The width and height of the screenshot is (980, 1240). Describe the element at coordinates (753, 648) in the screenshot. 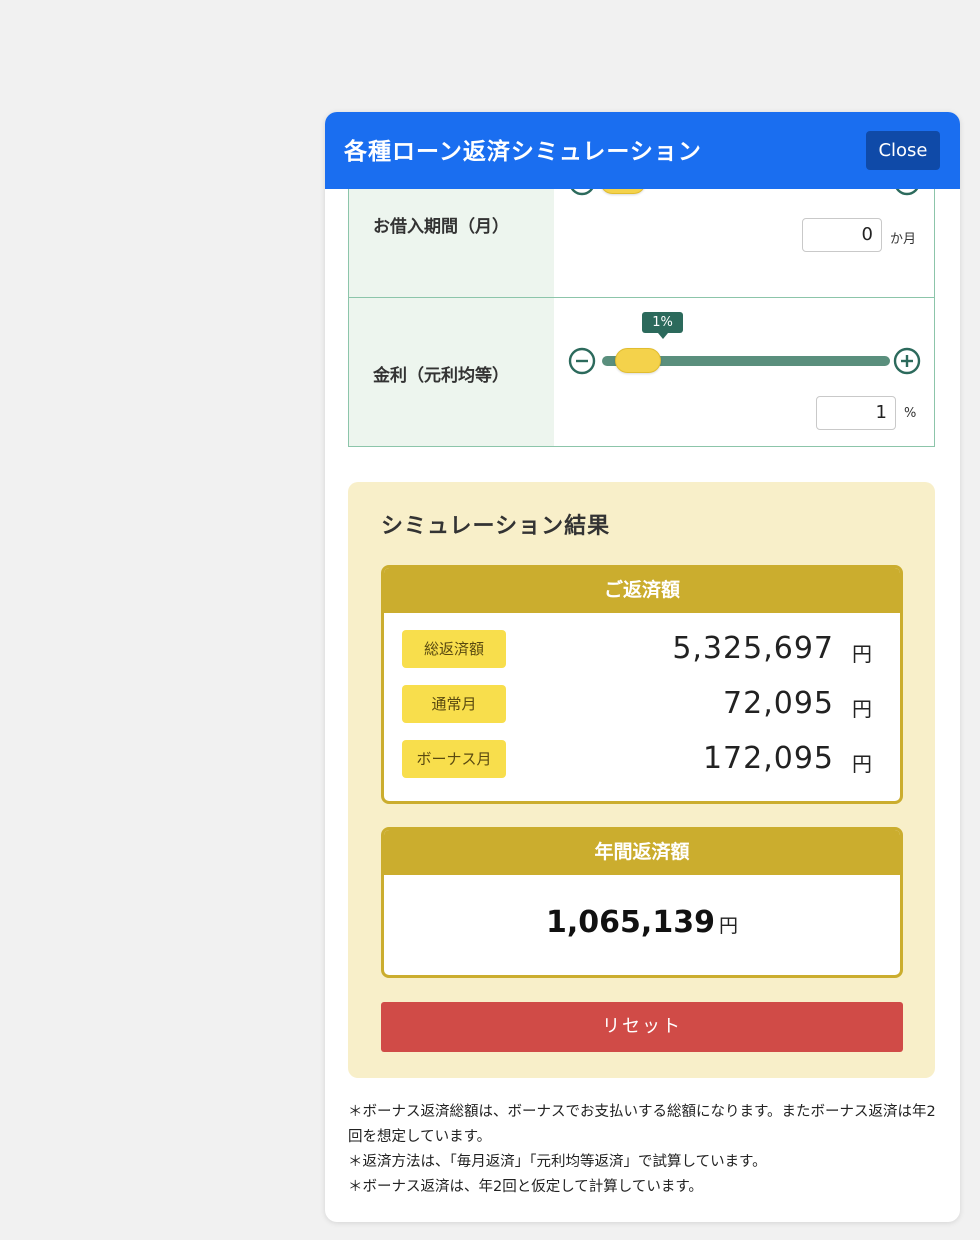

I see `total-repayment-amount: 5,325,697` at that location.